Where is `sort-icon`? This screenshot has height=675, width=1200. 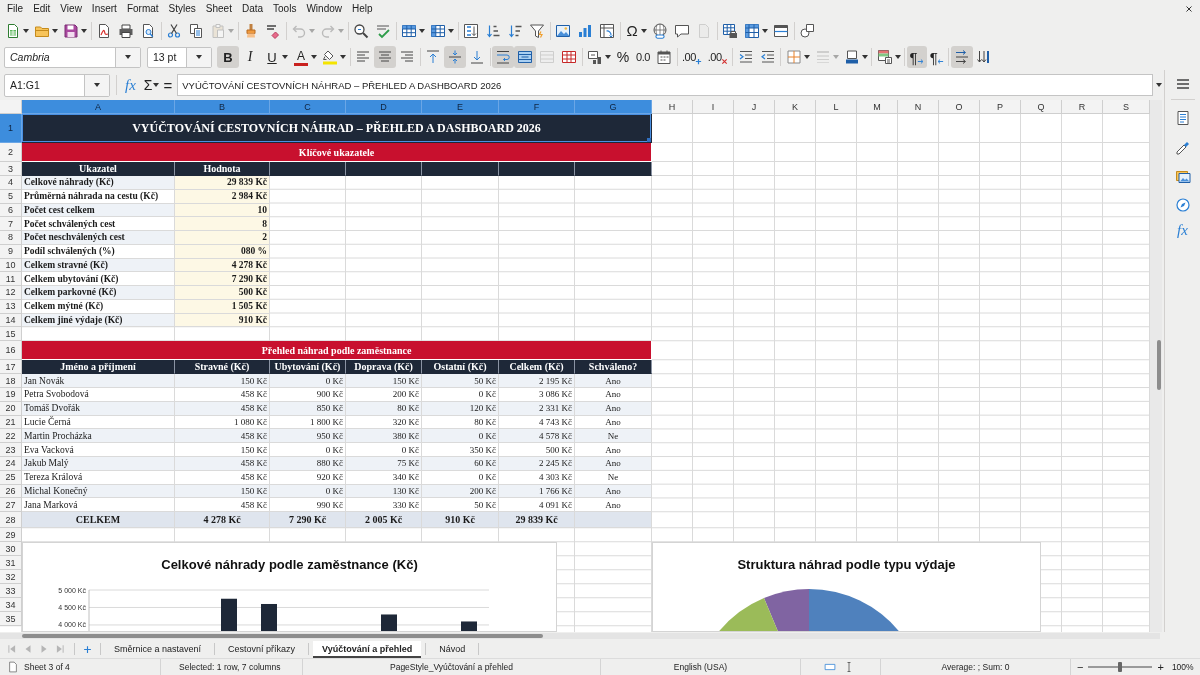 sort-icon is located at coordinates (471, 30).